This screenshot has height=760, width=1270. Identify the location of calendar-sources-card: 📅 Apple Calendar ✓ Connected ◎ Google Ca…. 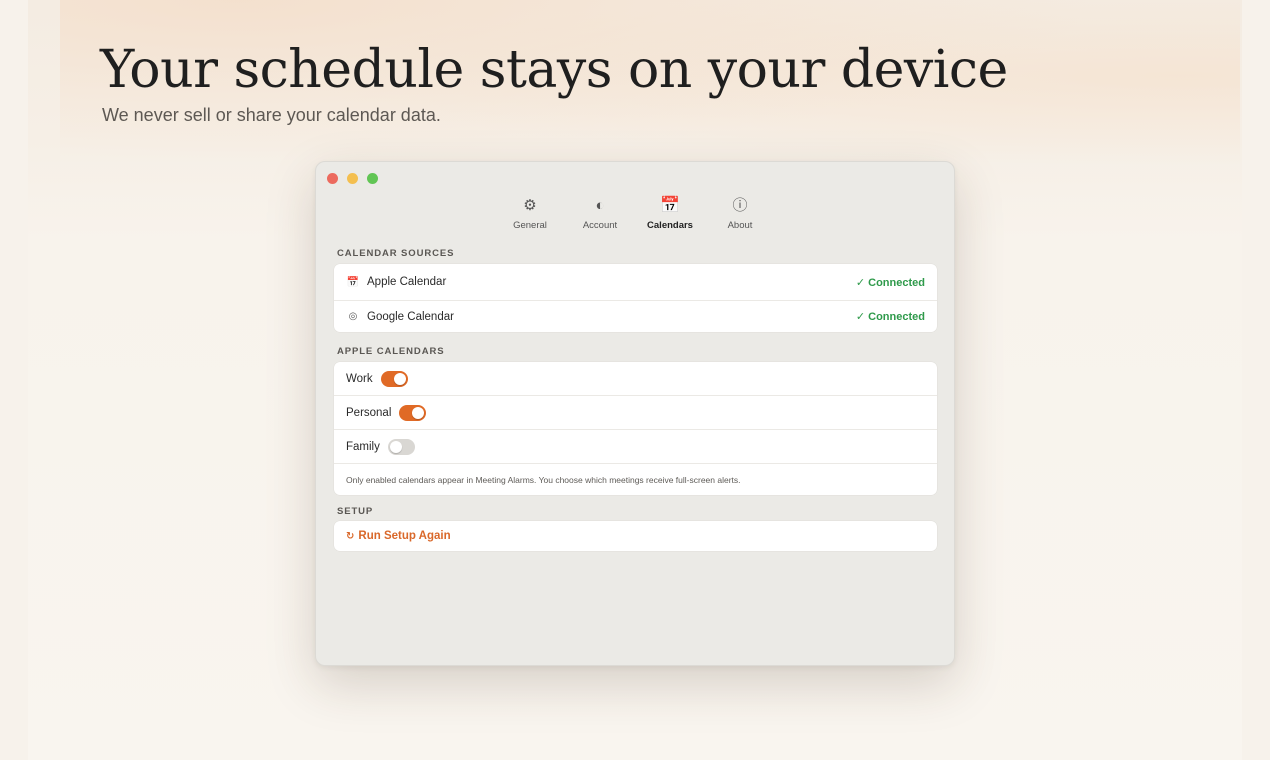
(635, 298).